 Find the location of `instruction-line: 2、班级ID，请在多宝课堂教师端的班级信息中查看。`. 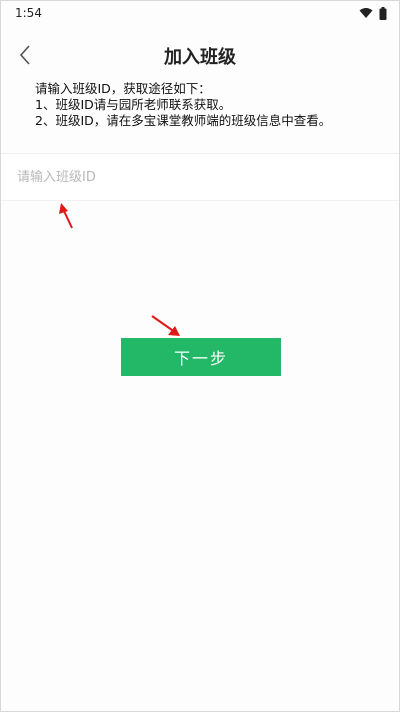

instruction-line: 2、班级ID，请在多宝课堂教师端的班级信息中查看。 is located at coordinates (183, 120).